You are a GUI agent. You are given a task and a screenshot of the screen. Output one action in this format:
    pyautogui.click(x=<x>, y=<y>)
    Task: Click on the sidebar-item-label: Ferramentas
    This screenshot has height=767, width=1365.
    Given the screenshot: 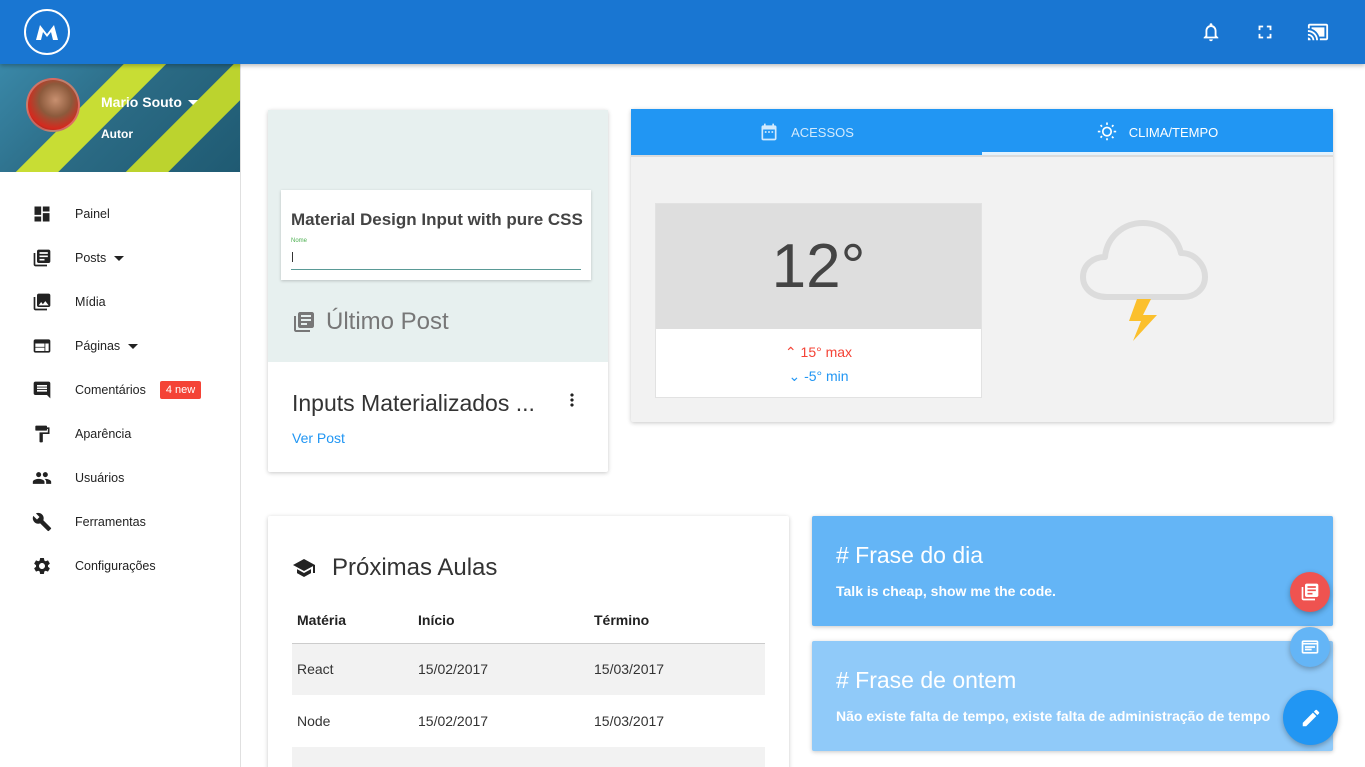 What is the action you would take?
    pyautogui.click(x=110, y=522)
    